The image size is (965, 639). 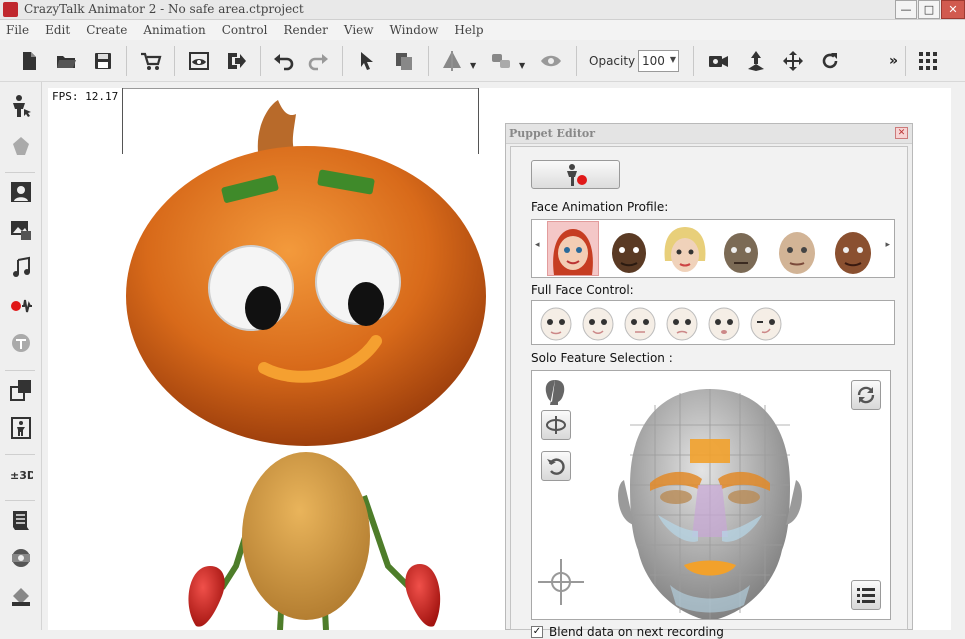 What do you see at coordinates (561, 582) in the screenshot?
I see `crosshair-target-icon` at bounding box center [561, 582].